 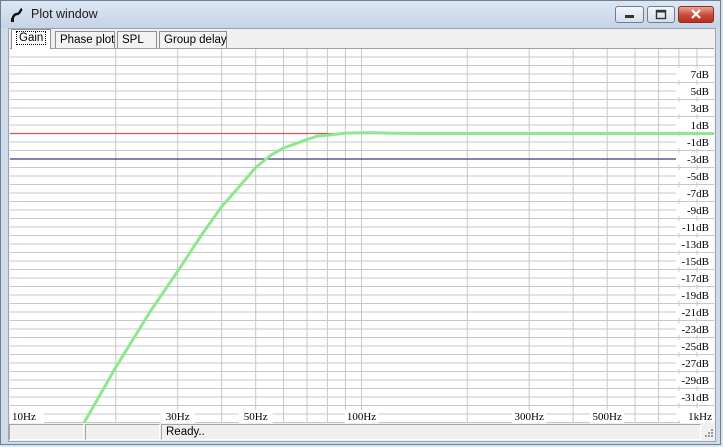 What do you see at coordinates (700, 75) in the screenshot?
I see `y-tick-label: 7dB` at bounding box center [700, 75].